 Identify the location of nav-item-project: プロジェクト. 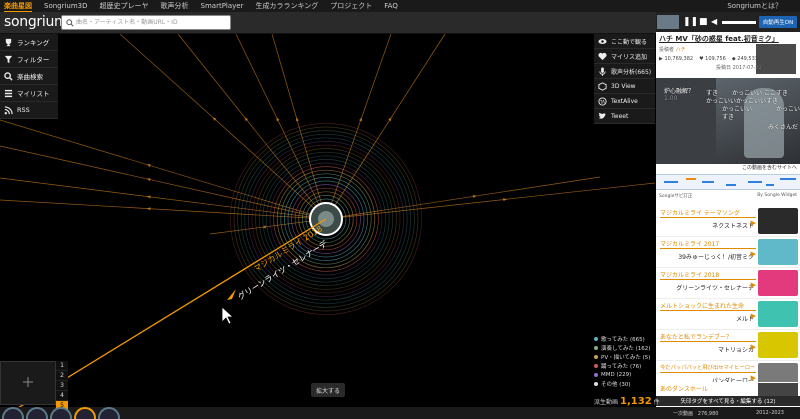
(351, 6).